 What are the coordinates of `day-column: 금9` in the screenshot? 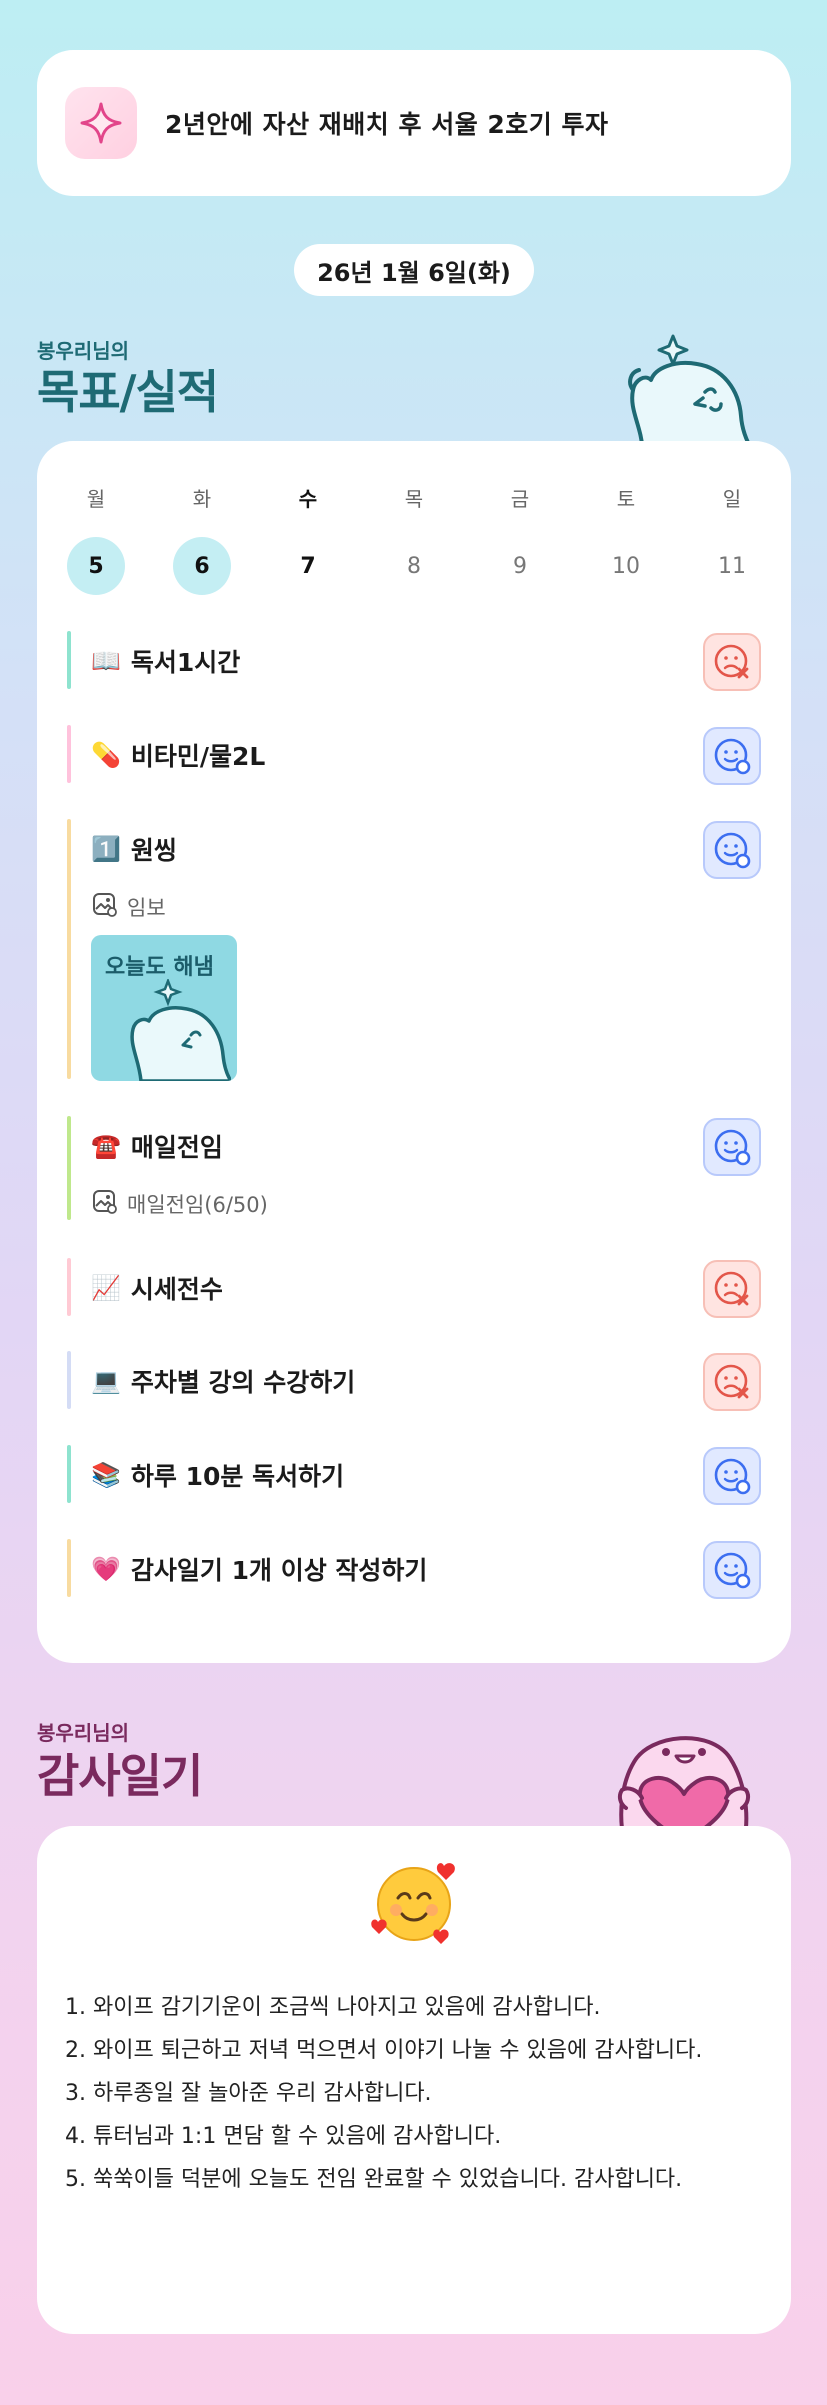 It's located at (520, 539).